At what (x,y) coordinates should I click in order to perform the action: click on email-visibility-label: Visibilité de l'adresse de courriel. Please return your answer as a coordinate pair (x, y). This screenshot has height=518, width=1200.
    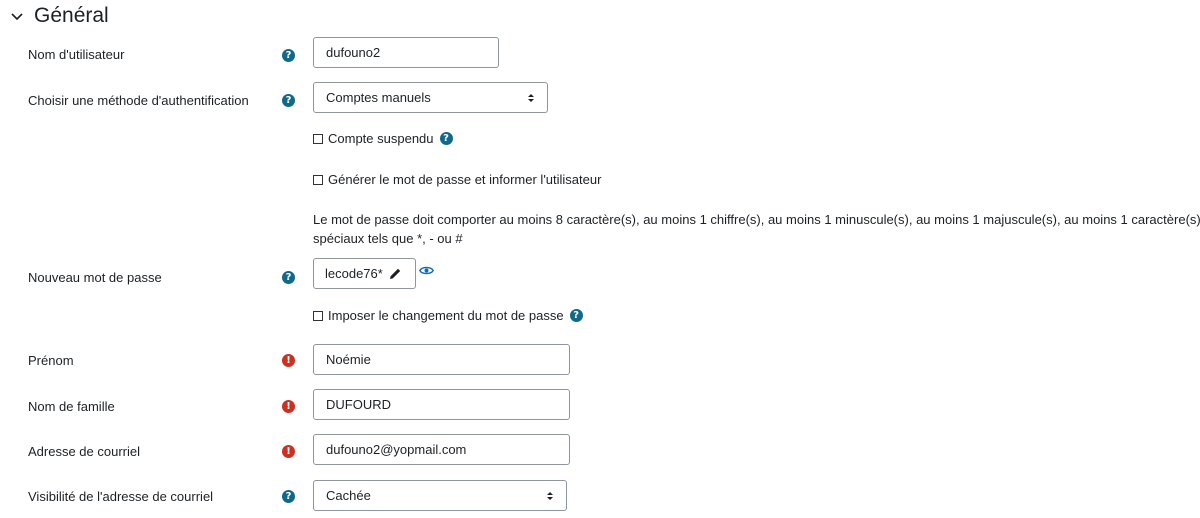
    Looking at the image, I should click on (121, 496).